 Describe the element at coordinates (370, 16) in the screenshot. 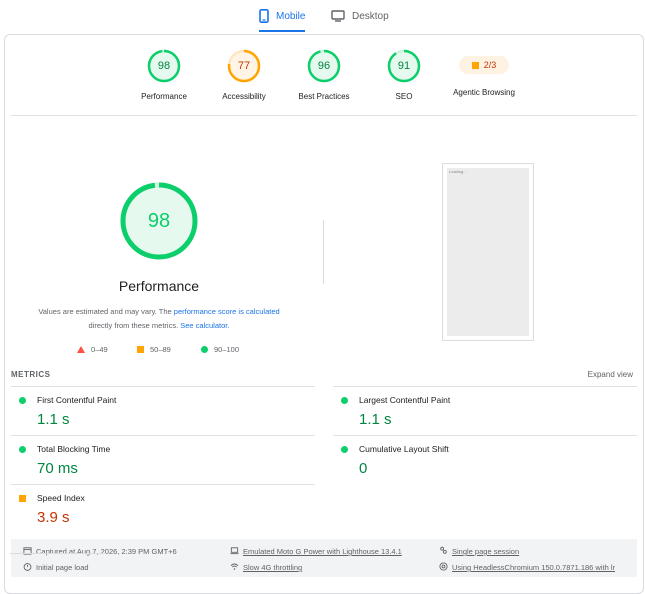

I see `tab-desktop-label: Desktop` at that location.